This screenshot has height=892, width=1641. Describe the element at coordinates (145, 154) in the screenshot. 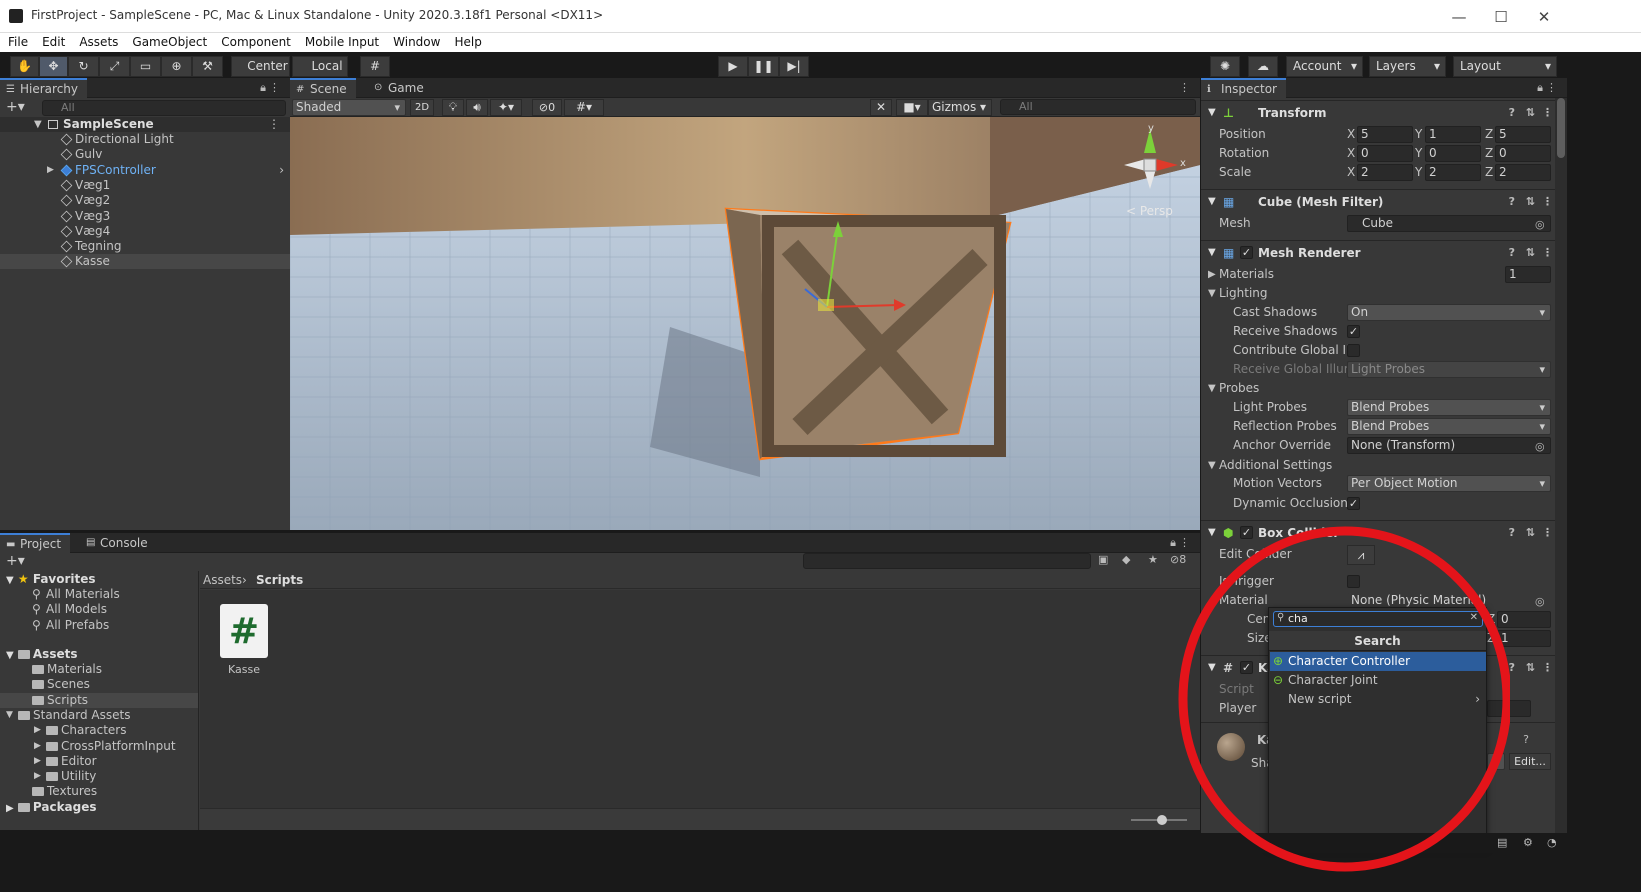

I see `hierarchy-item: Gulv` at that location.